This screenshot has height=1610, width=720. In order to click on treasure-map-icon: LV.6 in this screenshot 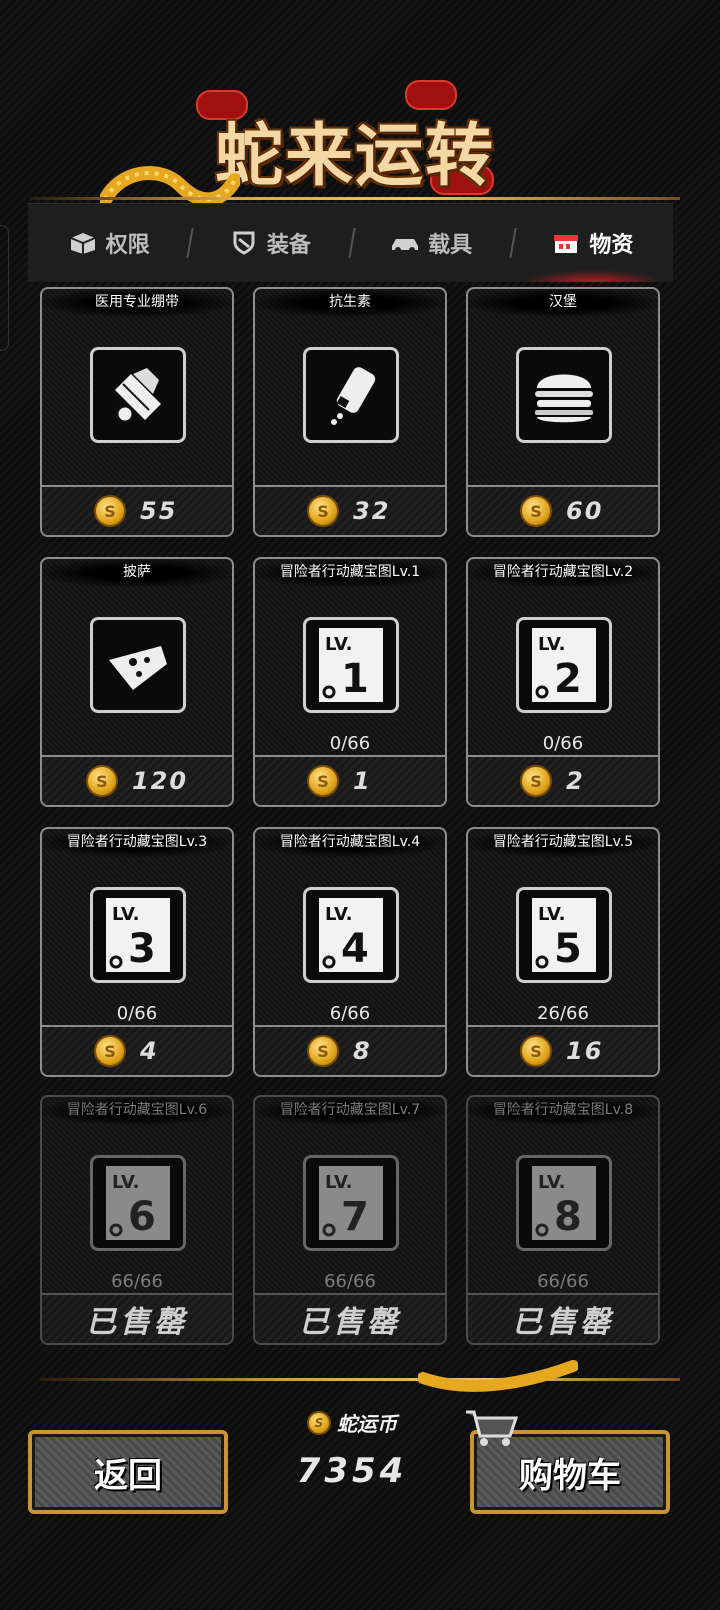, I will do `click(138, 1203)`.